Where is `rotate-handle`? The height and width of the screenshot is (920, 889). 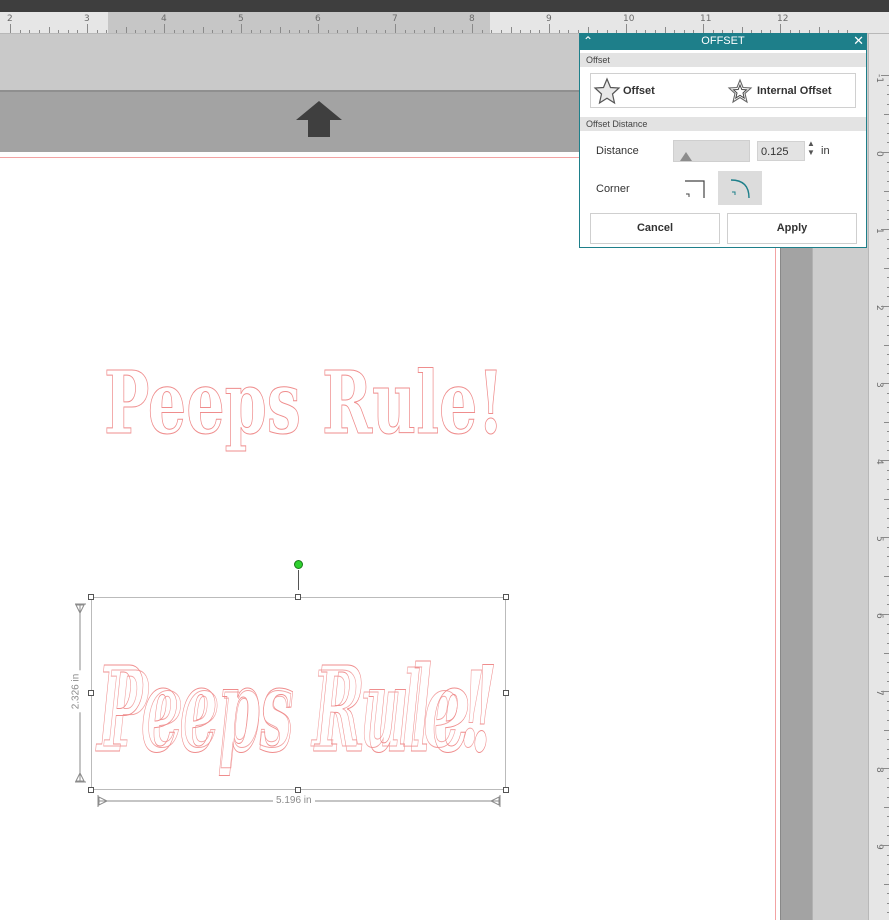 rotate-handle is located at coordinates (298, 564).